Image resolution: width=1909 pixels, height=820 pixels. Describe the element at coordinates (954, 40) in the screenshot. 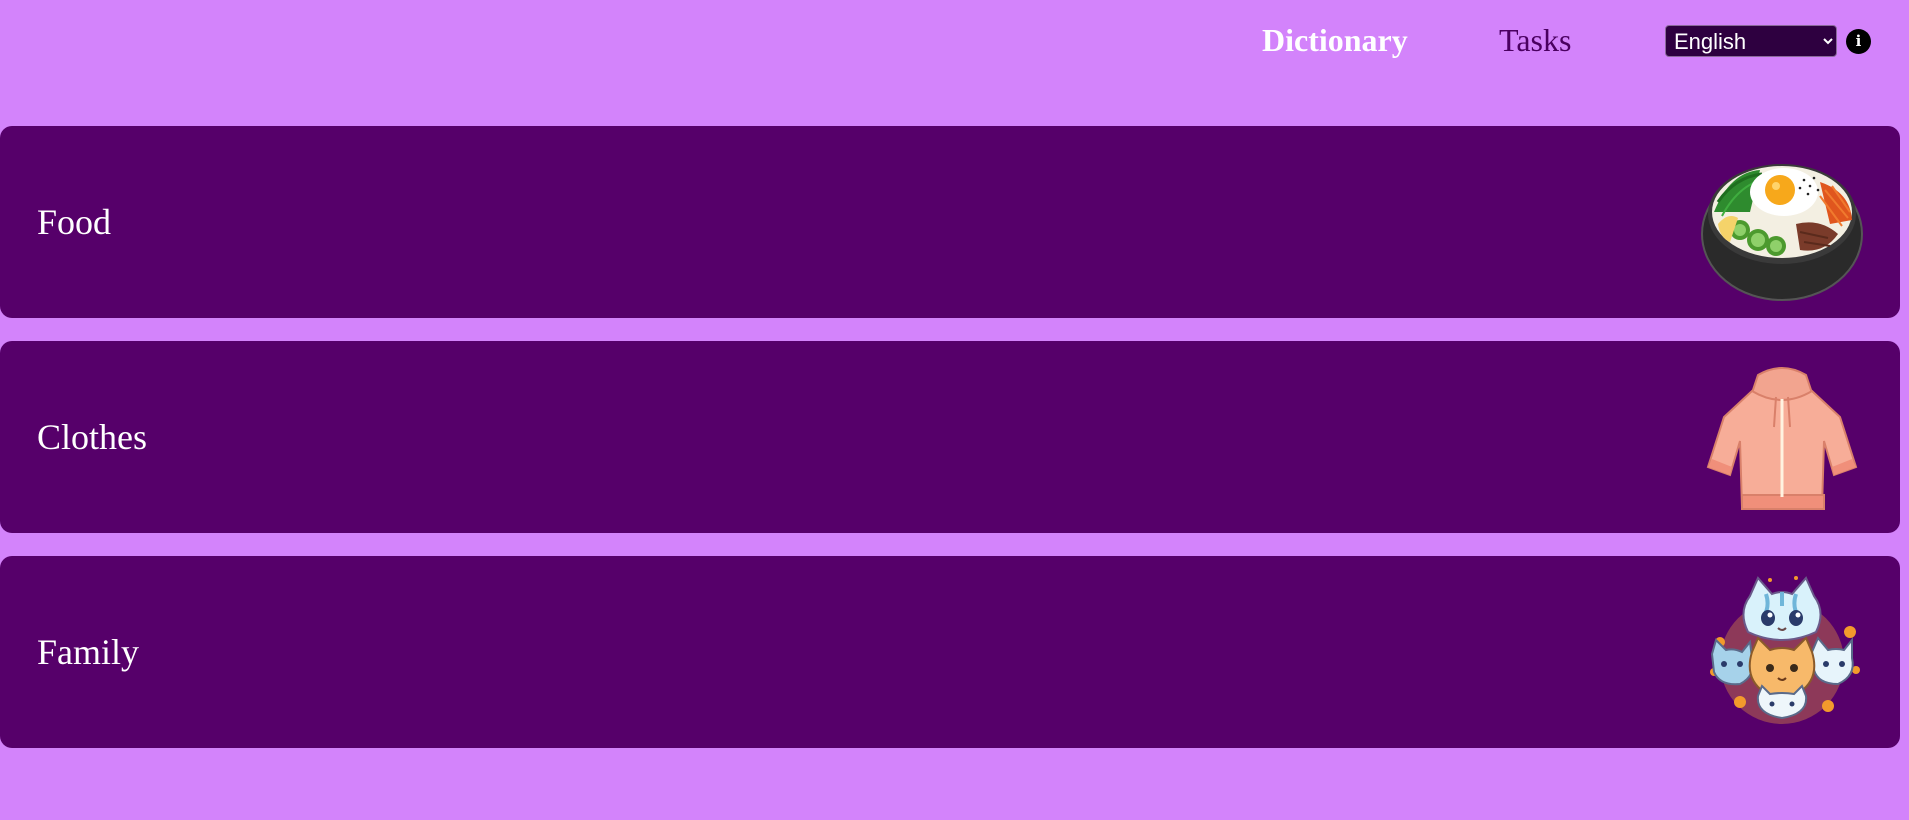

I see `top-navigation: Dictionary Tasks English i` at that location.